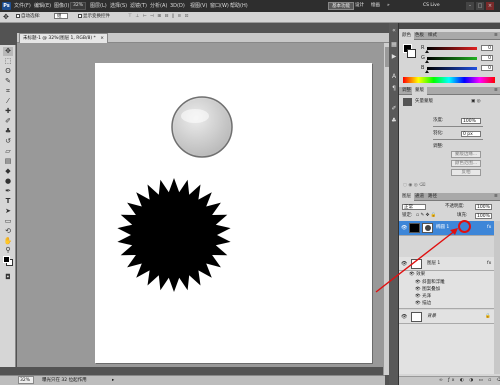 This screenshot has width=500, height=385. I want to click on menu-filter: 滤镜(T), so click(138, 6).